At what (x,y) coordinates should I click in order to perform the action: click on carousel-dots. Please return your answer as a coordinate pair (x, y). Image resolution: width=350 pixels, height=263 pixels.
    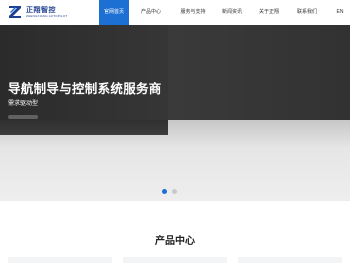
    Looking at the image, I should click on (175, 192).